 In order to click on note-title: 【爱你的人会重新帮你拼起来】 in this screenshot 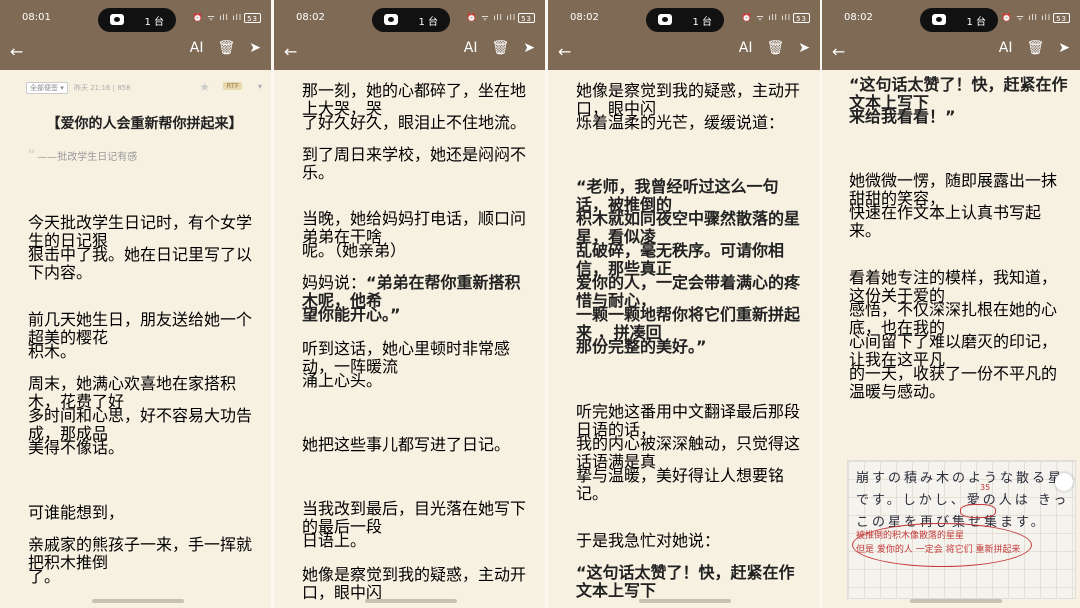, I will do `click(144, 124)`.